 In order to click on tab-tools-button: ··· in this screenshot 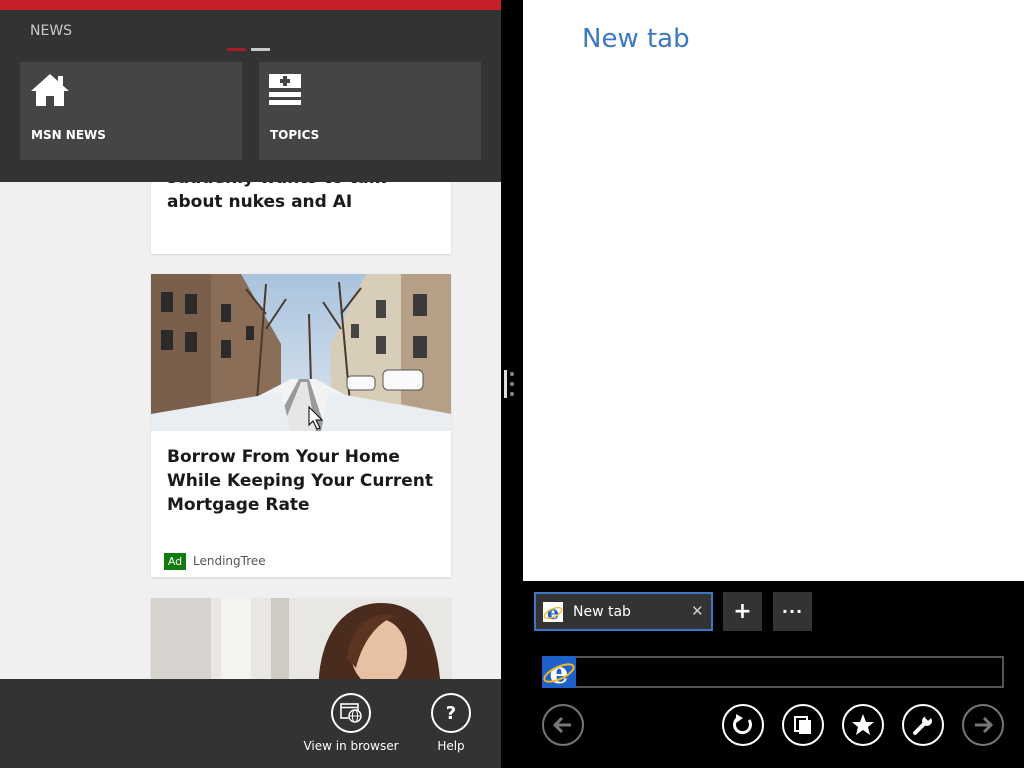, I will do `click(792, 611)`.